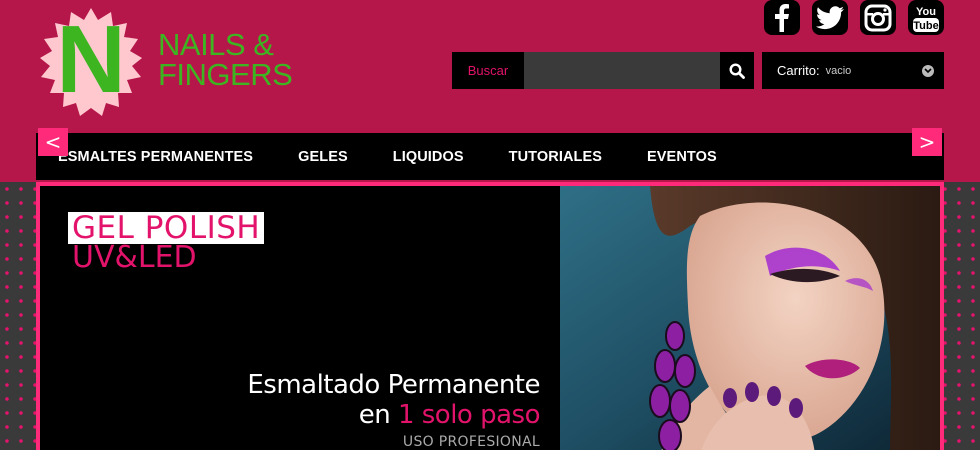 This screenshot has height=450, width=980. Describe the element at coordinates (926, 12) in the screenshot. I see `svg-text: You` at that location.